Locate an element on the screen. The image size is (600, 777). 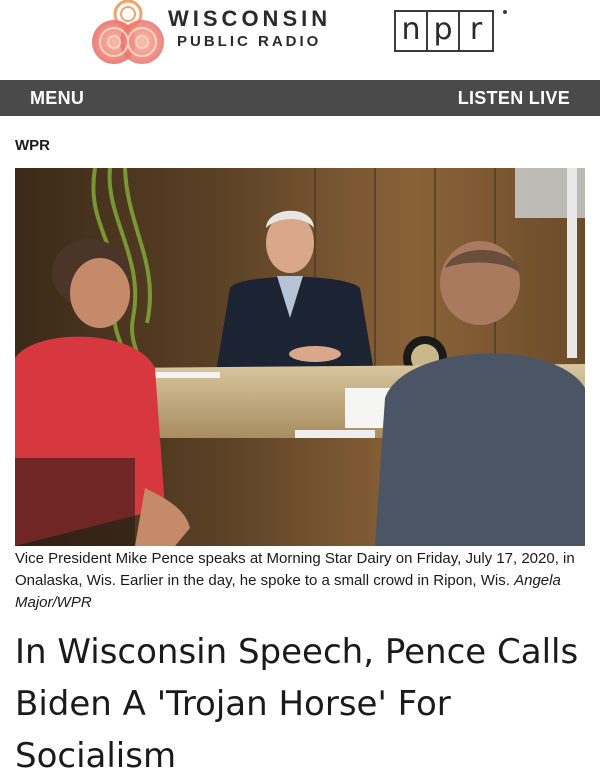
npr-trademark-dot is located at coordinates (505, 12).